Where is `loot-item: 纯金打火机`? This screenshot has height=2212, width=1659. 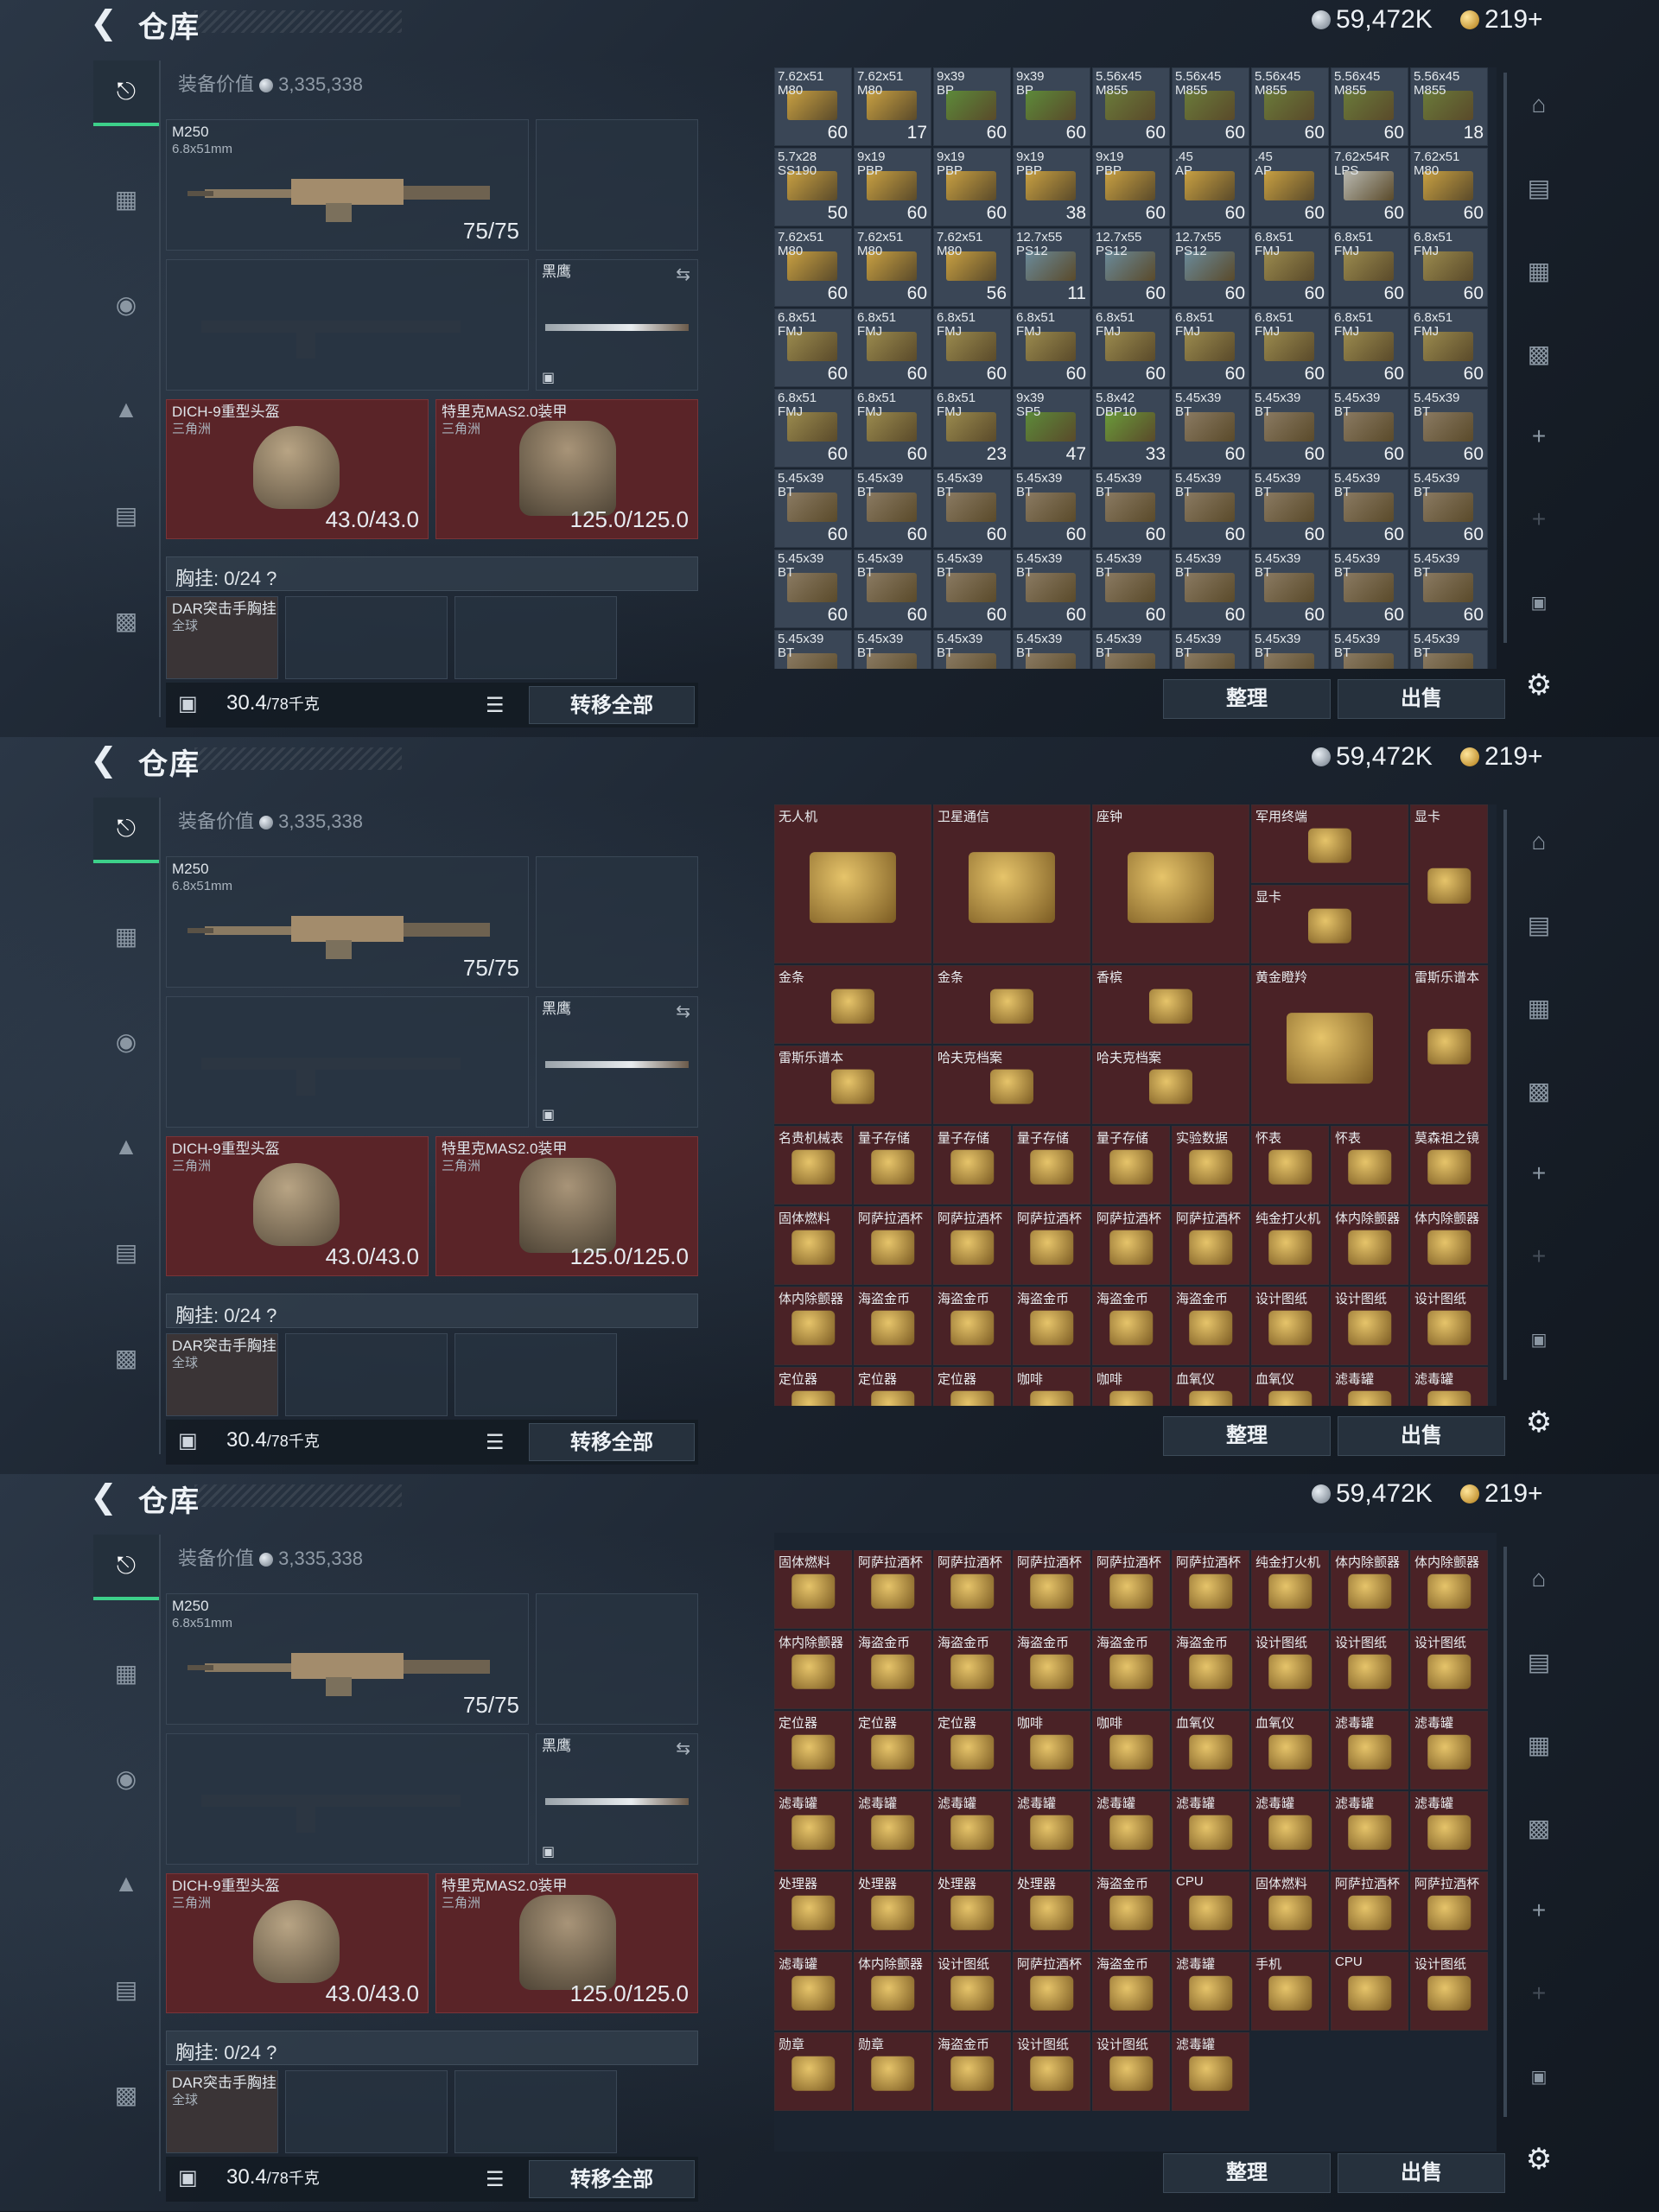
loot-item: 纯金打火机 is located at coordinates (1290, 1245).